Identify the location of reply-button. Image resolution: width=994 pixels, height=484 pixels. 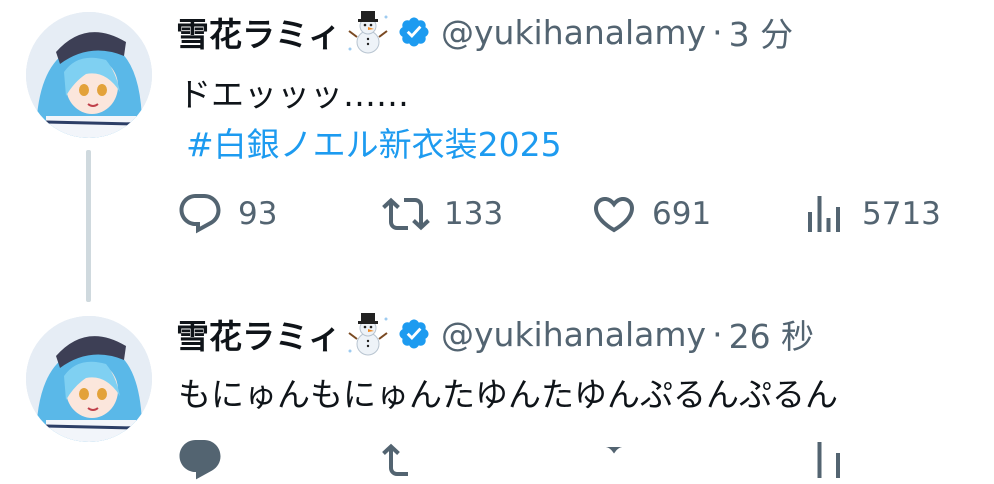
(200, 460).